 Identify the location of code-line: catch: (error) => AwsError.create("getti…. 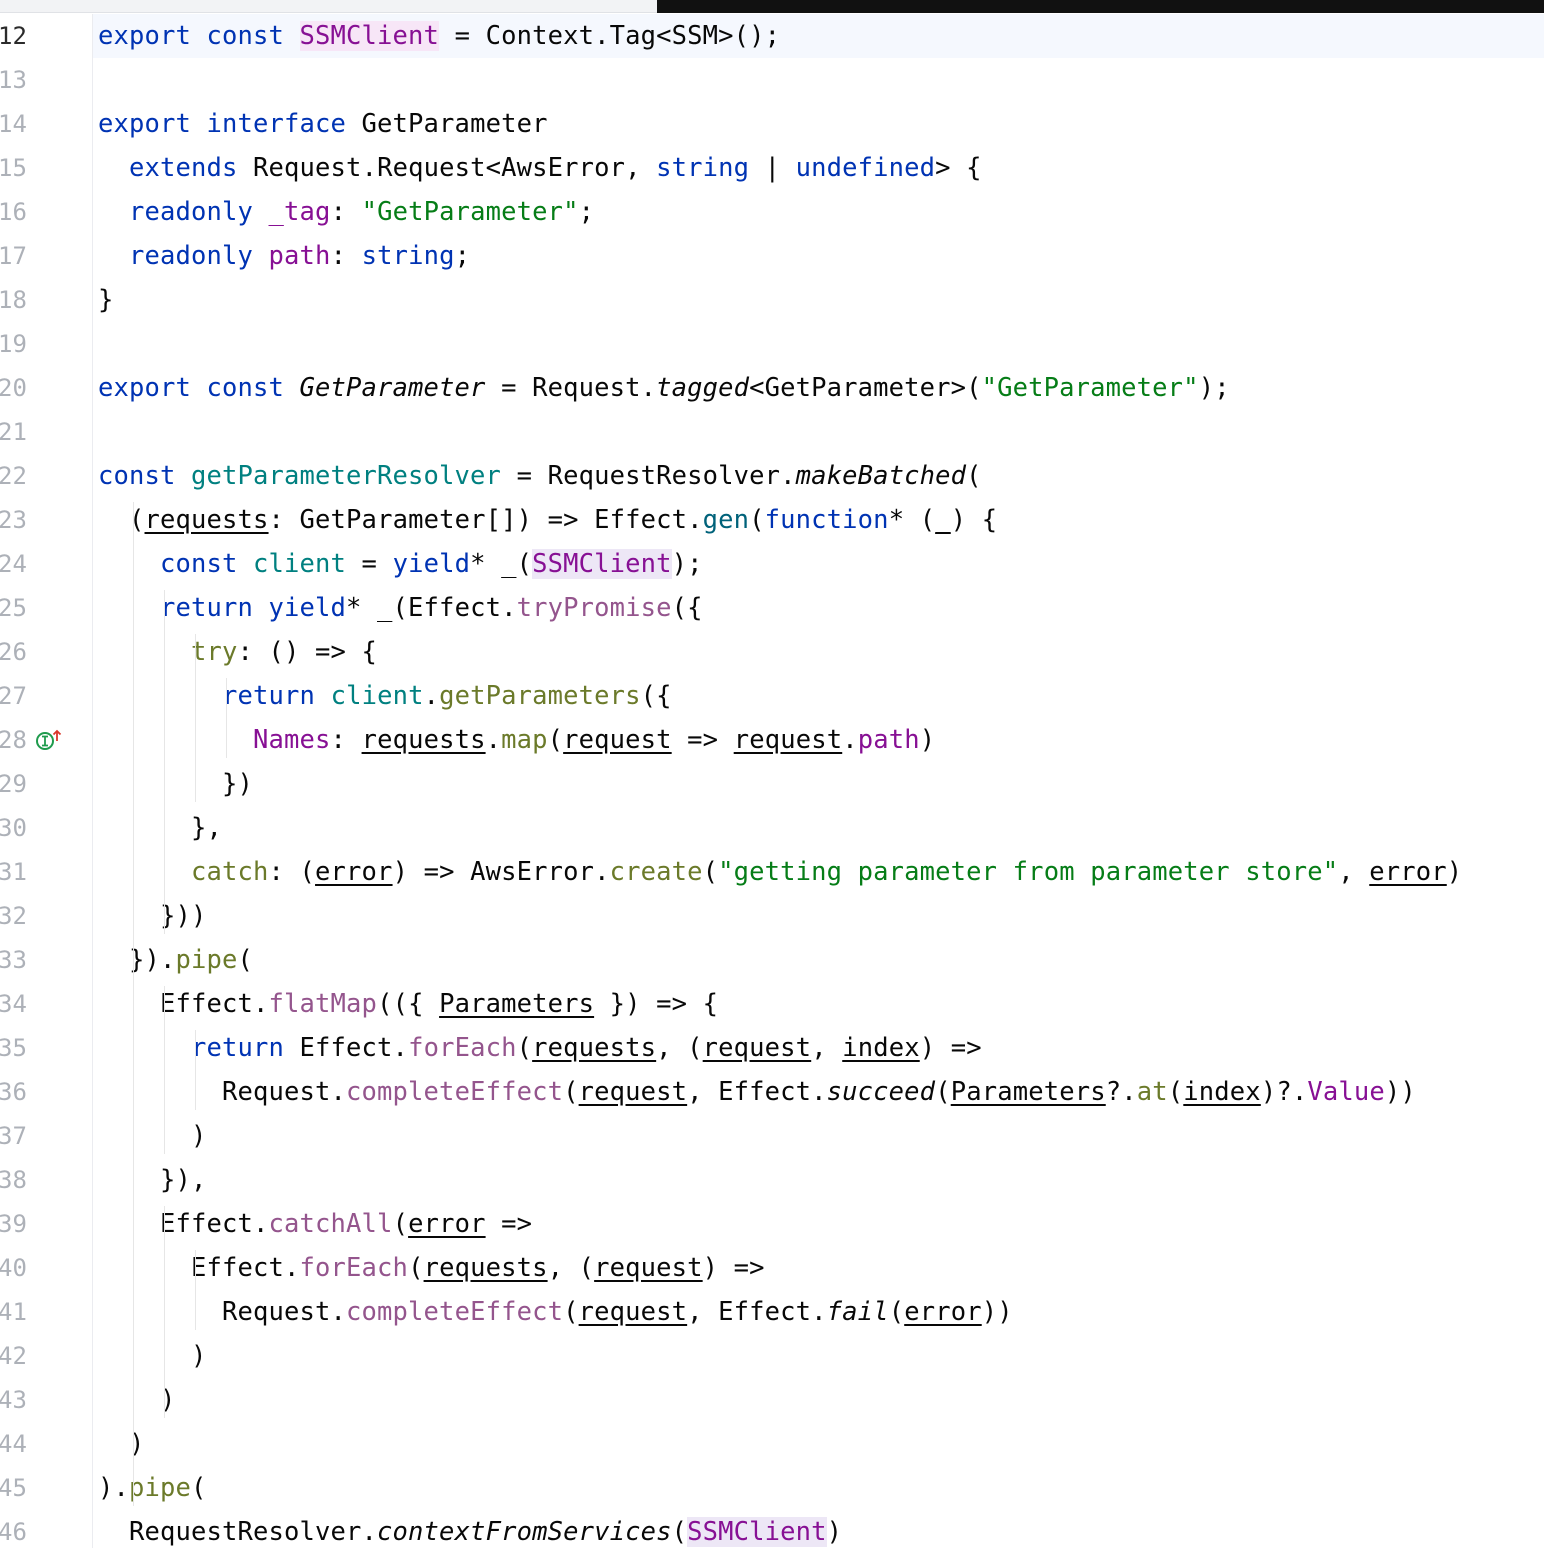
(818, 872).